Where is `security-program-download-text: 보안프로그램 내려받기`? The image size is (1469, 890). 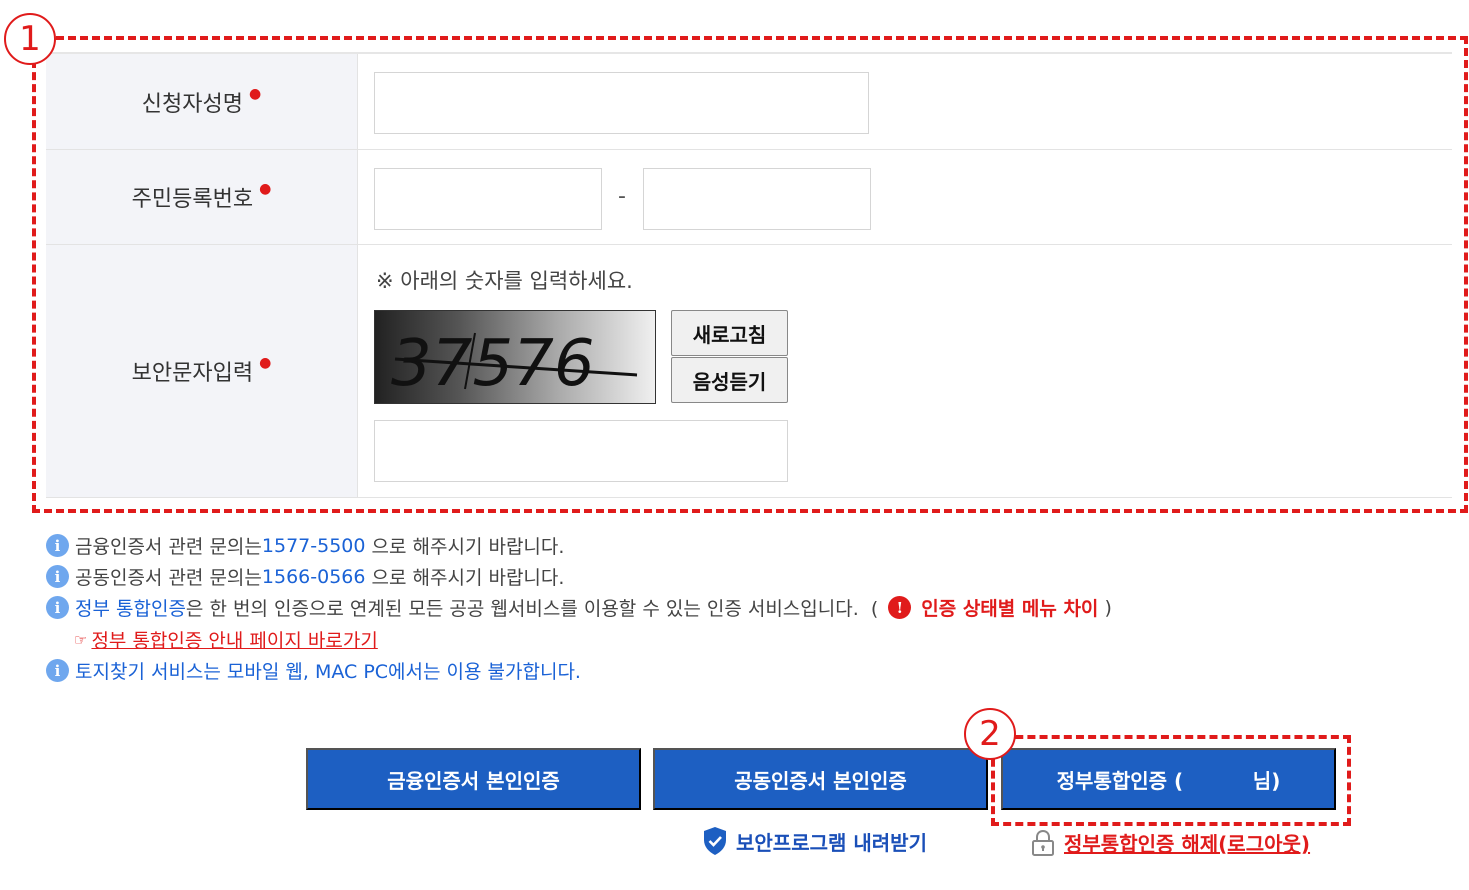
security-program-download-text: 보안프로그램 내려받기 is located at coordinates (831, 841).